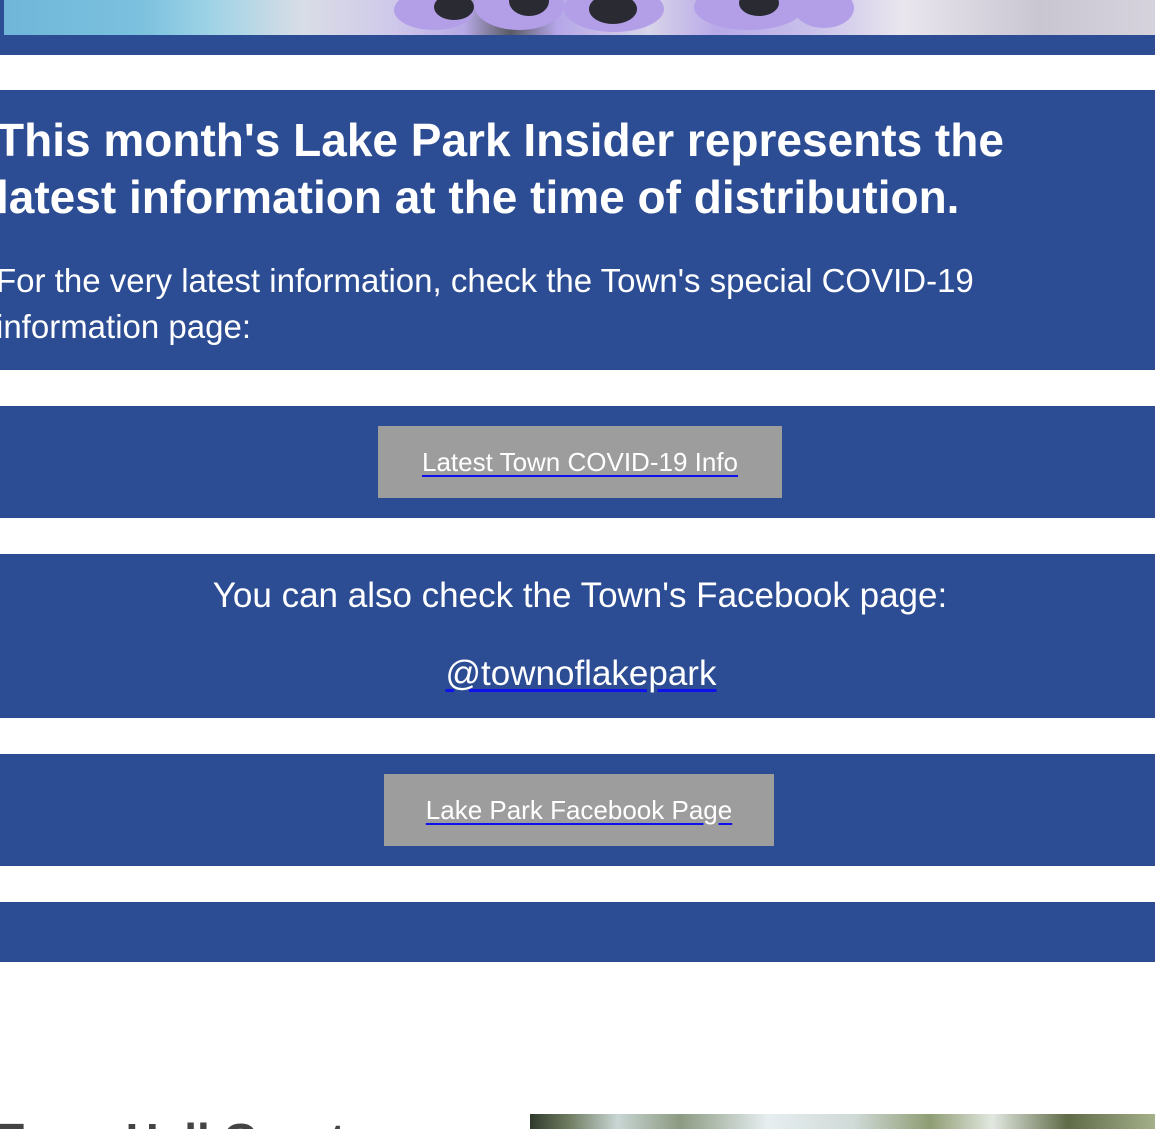 The image size is (1155, 1129). I want to click on section-title: Town Hall Grant, so click(172, 1120).